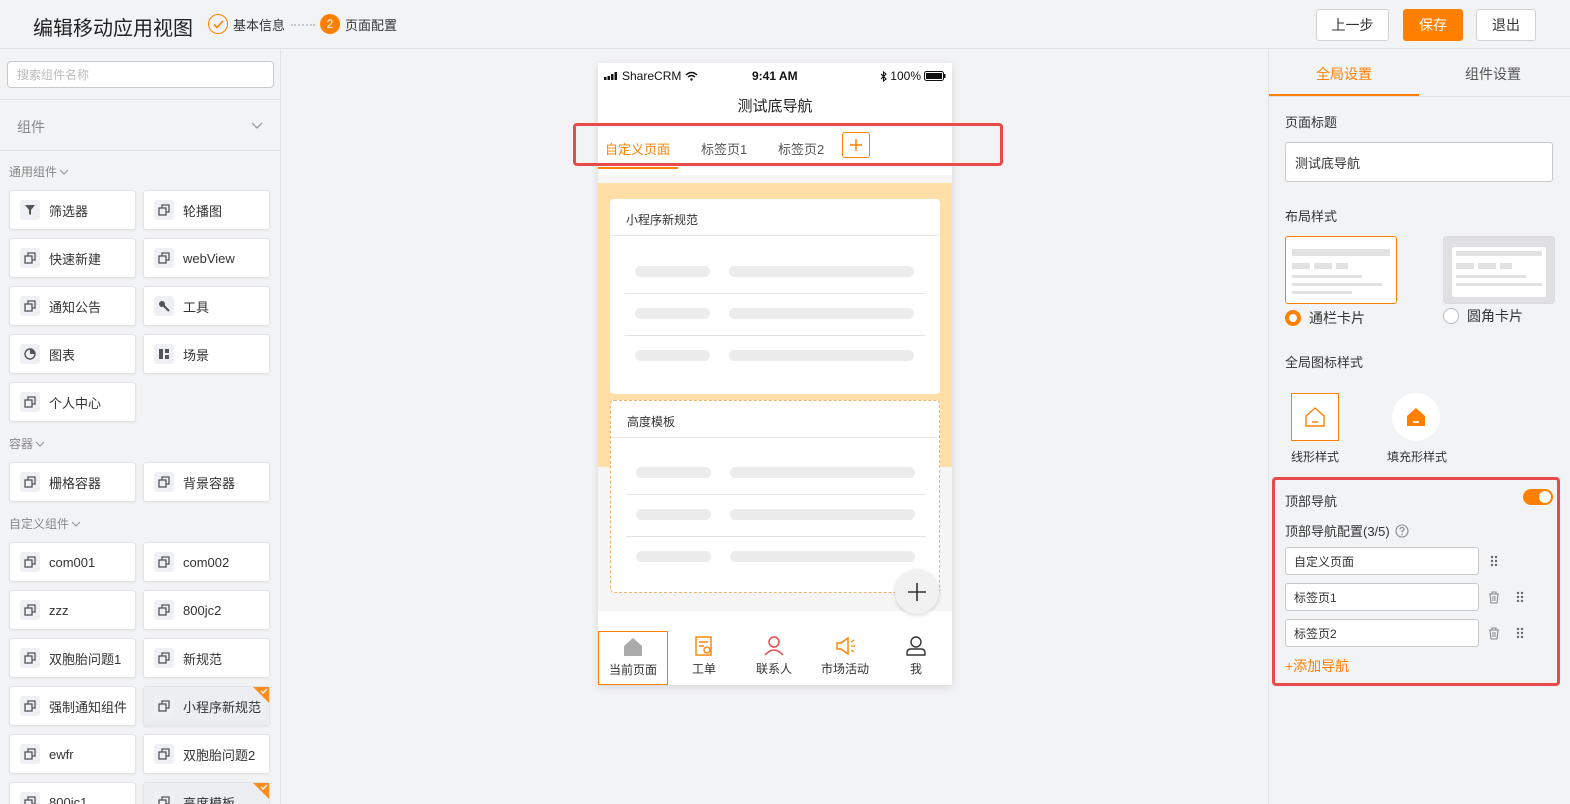 This screenshot has height=804, width=1570. What do you see at coordinates (652, 76) in the screenshot?
I see `carrier-name: ShareCRM` at bounding box center [652, 76].